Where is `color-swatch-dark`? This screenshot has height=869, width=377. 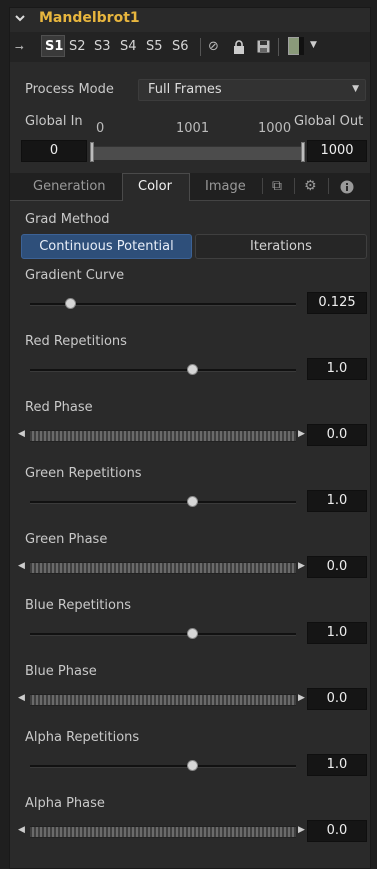
color-swatch-dark is located at coordinates (301, 46).